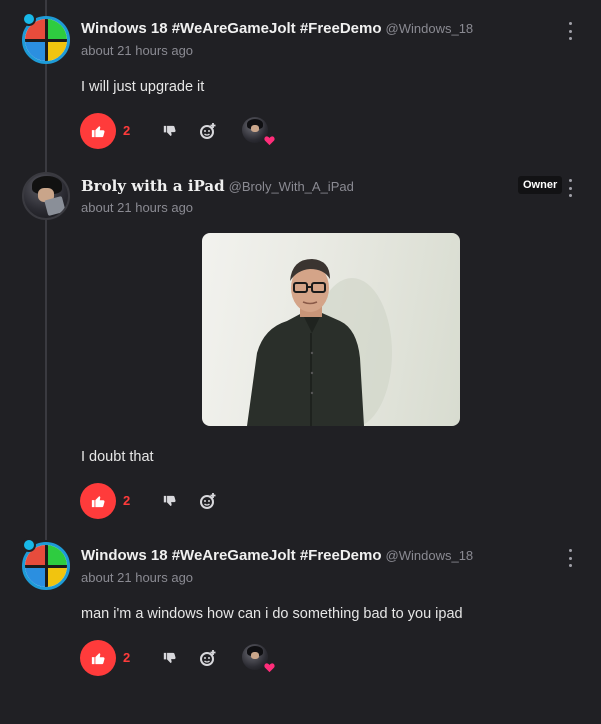 This screenshot has width=601, height=724. I want to click on comment-text: I will just upgrade it, so click(143, 87).